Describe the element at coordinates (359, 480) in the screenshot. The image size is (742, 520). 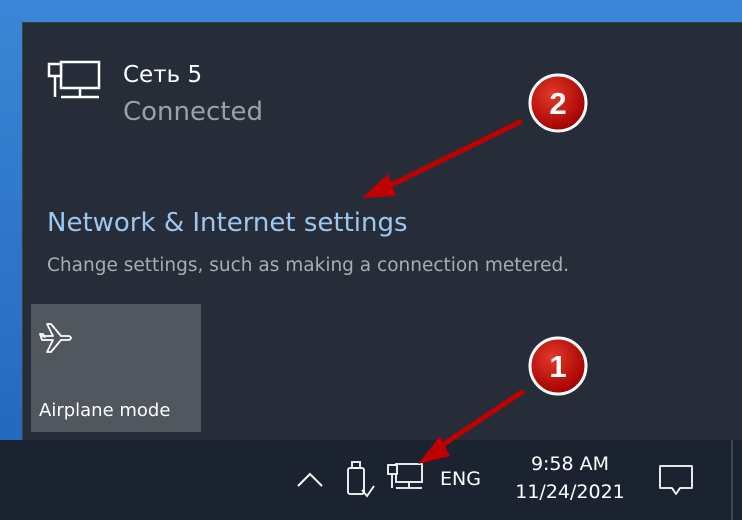
I see `usb-safely-remove-icon` at that location.